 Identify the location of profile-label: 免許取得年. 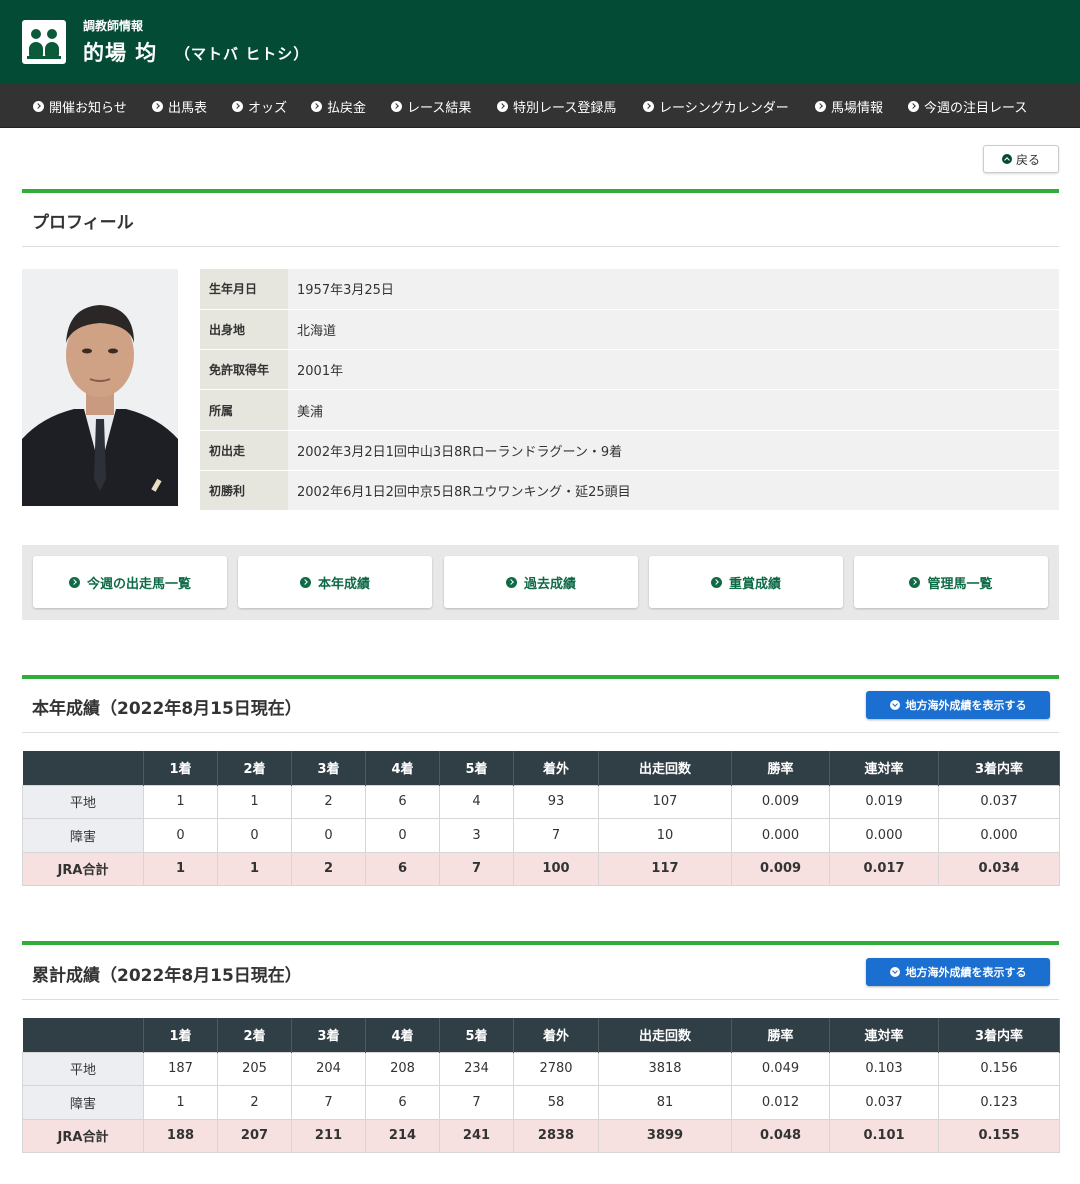
(244, 370).